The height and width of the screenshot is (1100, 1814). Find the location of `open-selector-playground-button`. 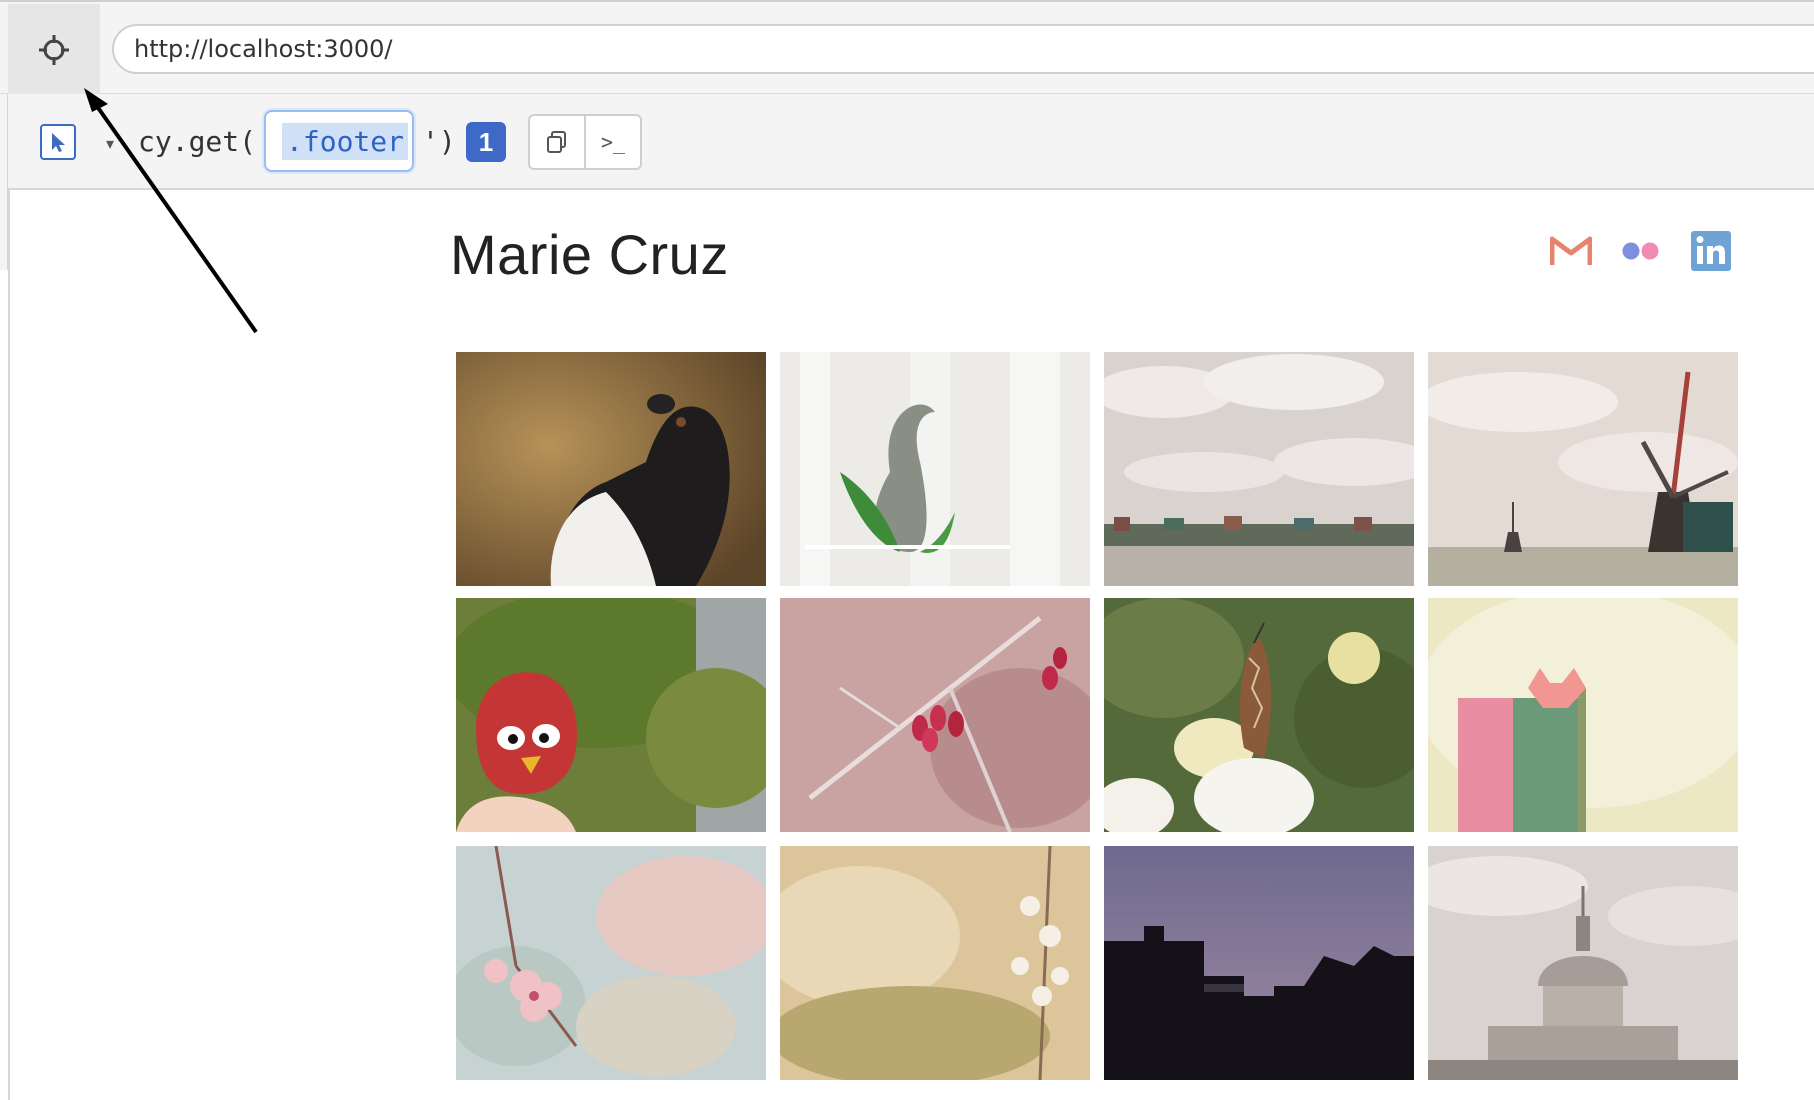

open-selector-playground-button is located at coordinates (54, 50).